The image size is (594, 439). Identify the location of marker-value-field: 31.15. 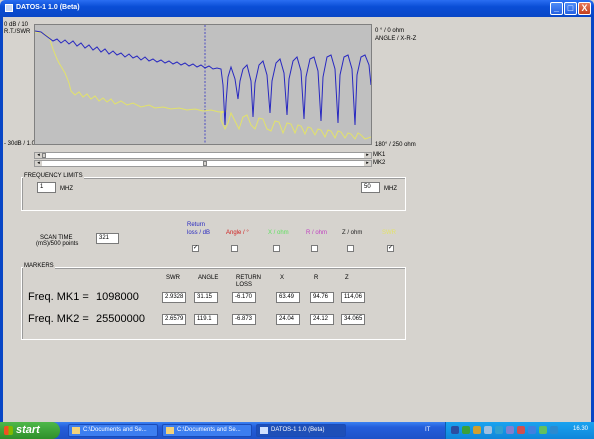
(206, 297).